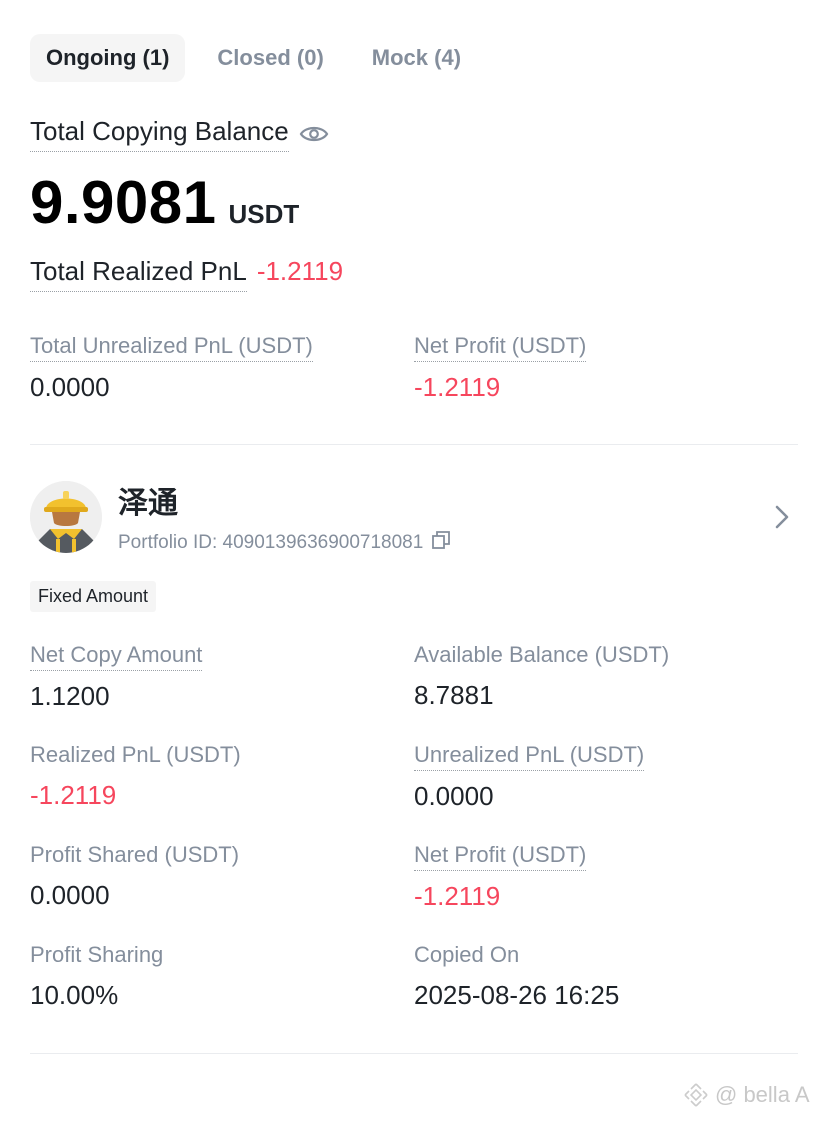  What do you see at coordinates (171, 368) in the screenshot?
I see `total-unrealized-pnl: Total Unrealized PnL (USDT) 0.0000` at bounding box center [171, 368].